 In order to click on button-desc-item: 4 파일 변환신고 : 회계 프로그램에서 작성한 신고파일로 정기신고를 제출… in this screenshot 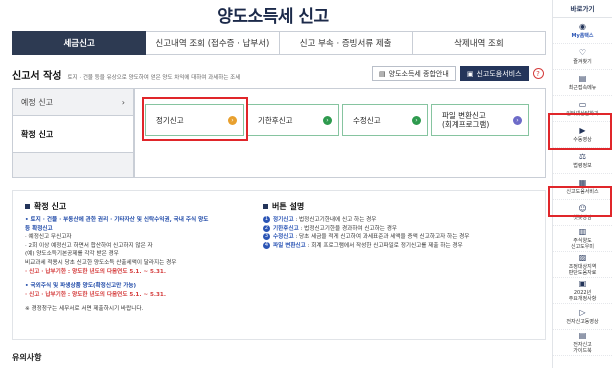, I will do `click(403, 246)`.